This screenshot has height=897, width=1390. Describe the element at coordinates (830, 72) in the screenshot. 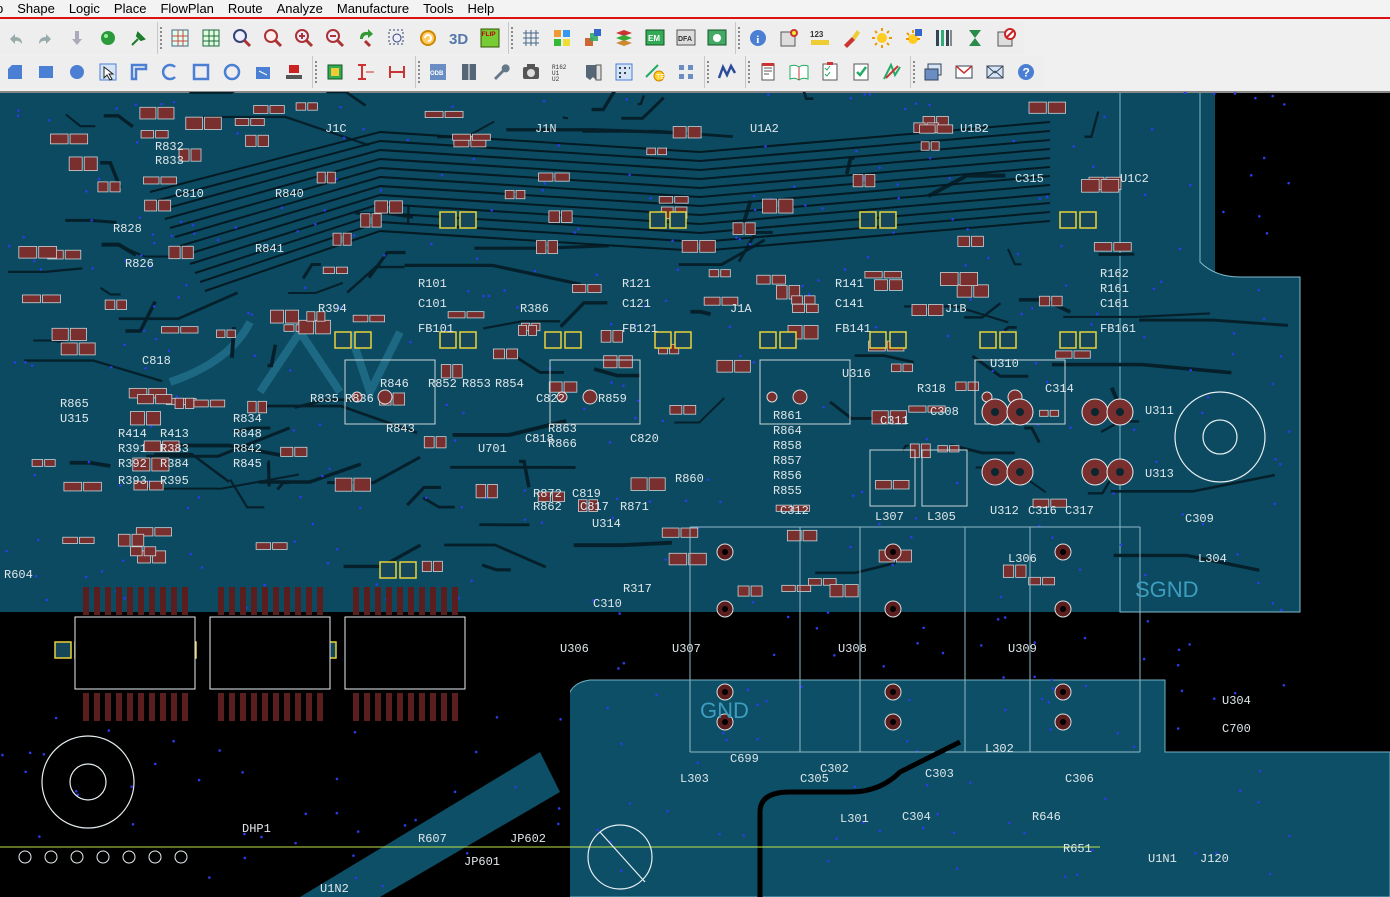

I see `checklist-button` at that location.